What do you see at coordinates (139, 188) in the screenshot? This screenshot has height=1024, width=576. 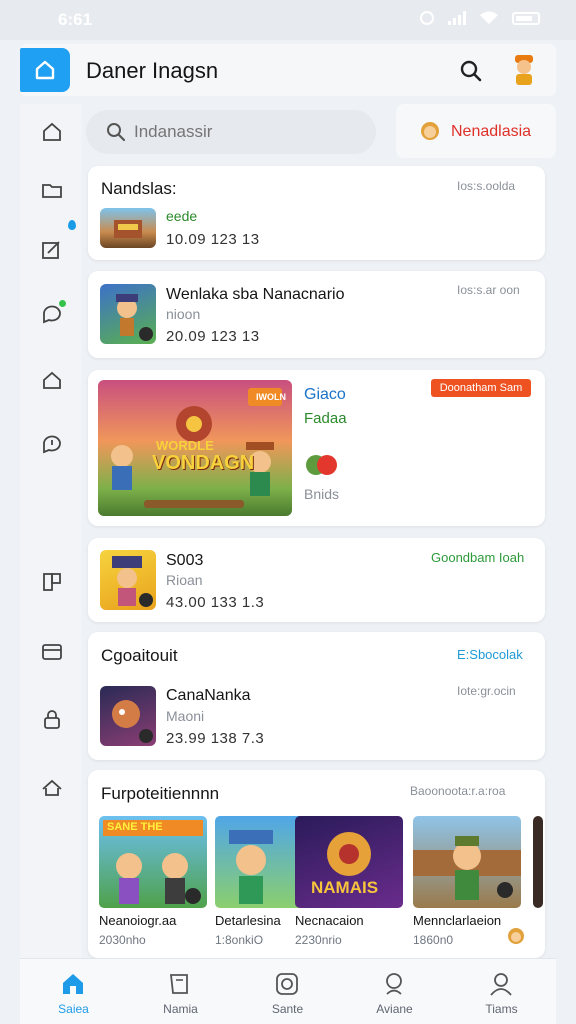 I see `card-title: Nandslas:` at bounding box center [139, 188].